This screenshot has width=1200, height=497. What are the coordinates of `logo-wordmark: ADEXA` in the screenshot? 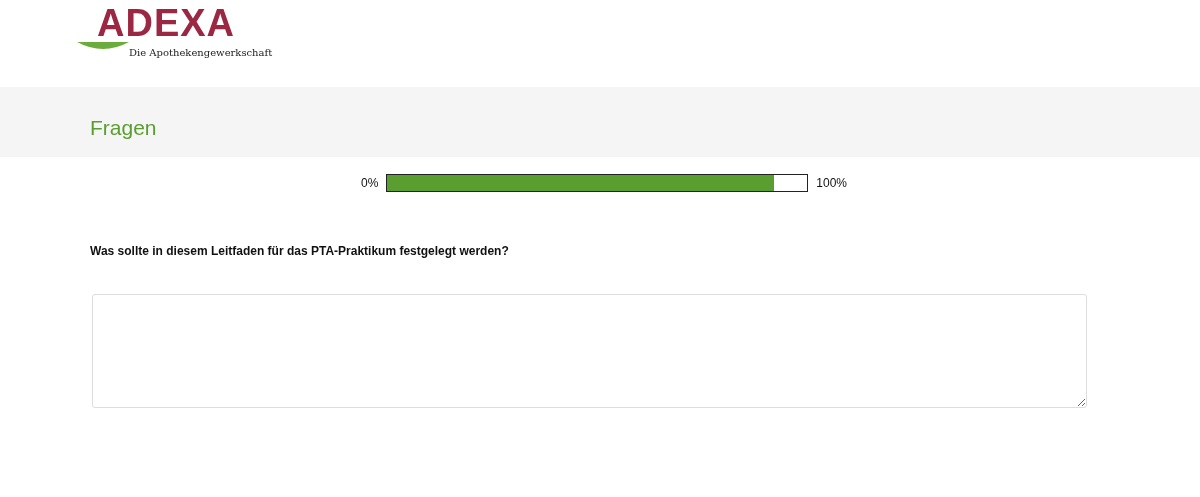 It's located at (167, 23).